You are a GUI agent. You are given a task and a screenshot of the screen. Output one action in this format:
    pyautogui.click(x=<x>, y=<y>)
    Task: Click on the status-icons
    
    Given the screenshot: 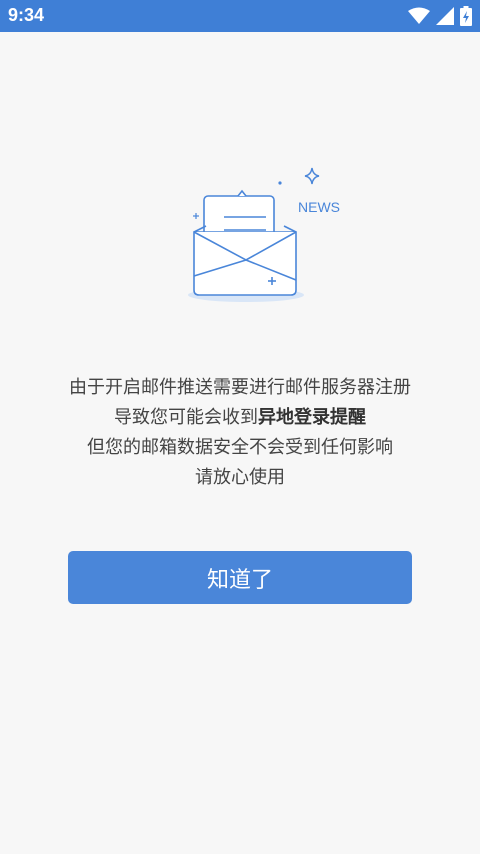 What is the action you would take?
    pyautogui.click(x=440, y=18)
    